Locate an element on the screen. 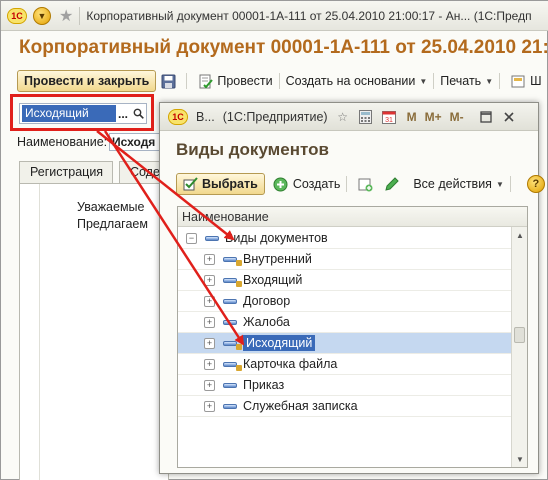  create-group-icon is located at coordinates (365, 184).